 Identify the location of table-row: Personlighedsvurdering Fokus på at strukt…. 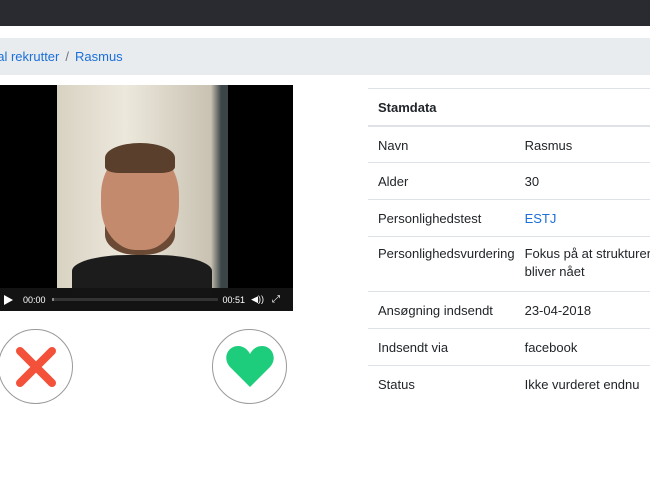
(509, 264).